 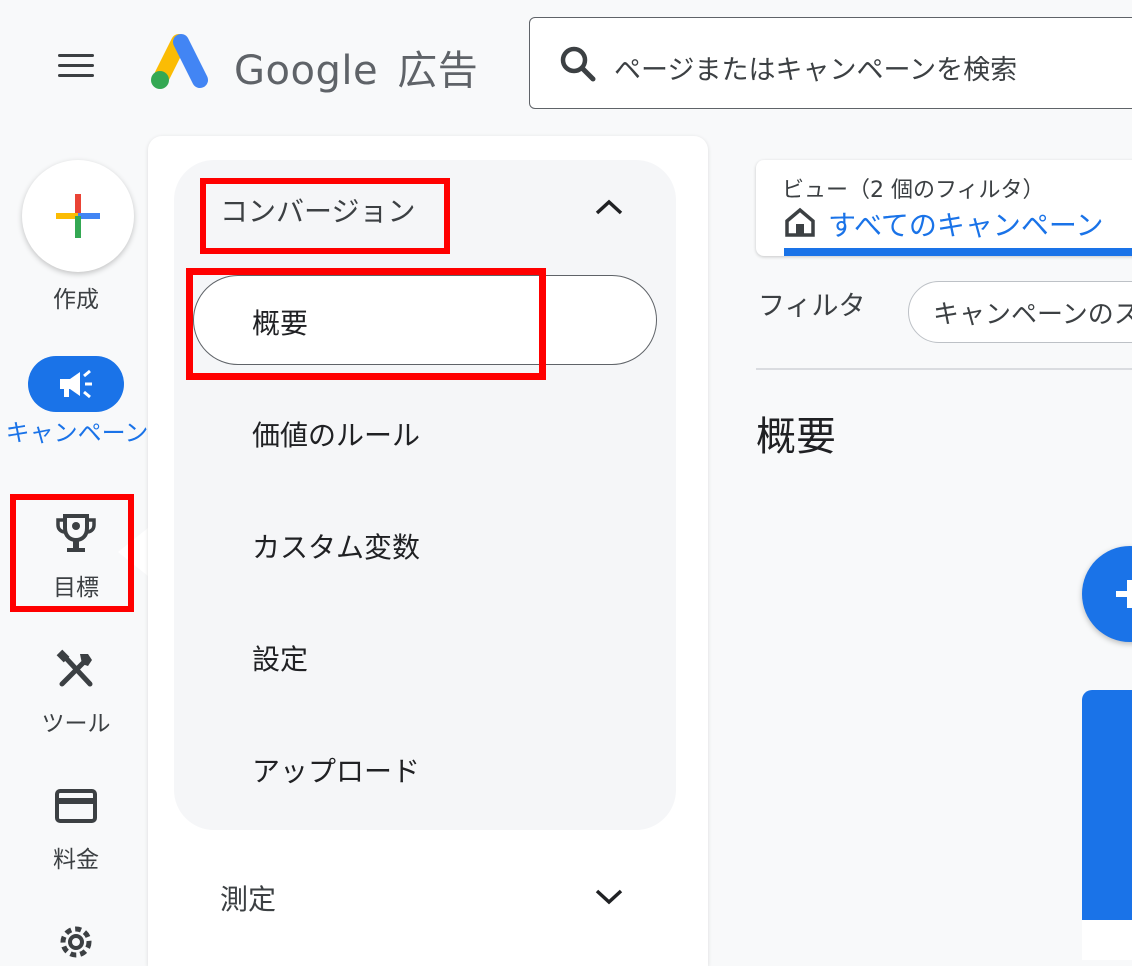 What do you see at coordinates (812, 306) in the screenshot?
I see `filter-label: フィルタ` at bounding box center [812, 306].